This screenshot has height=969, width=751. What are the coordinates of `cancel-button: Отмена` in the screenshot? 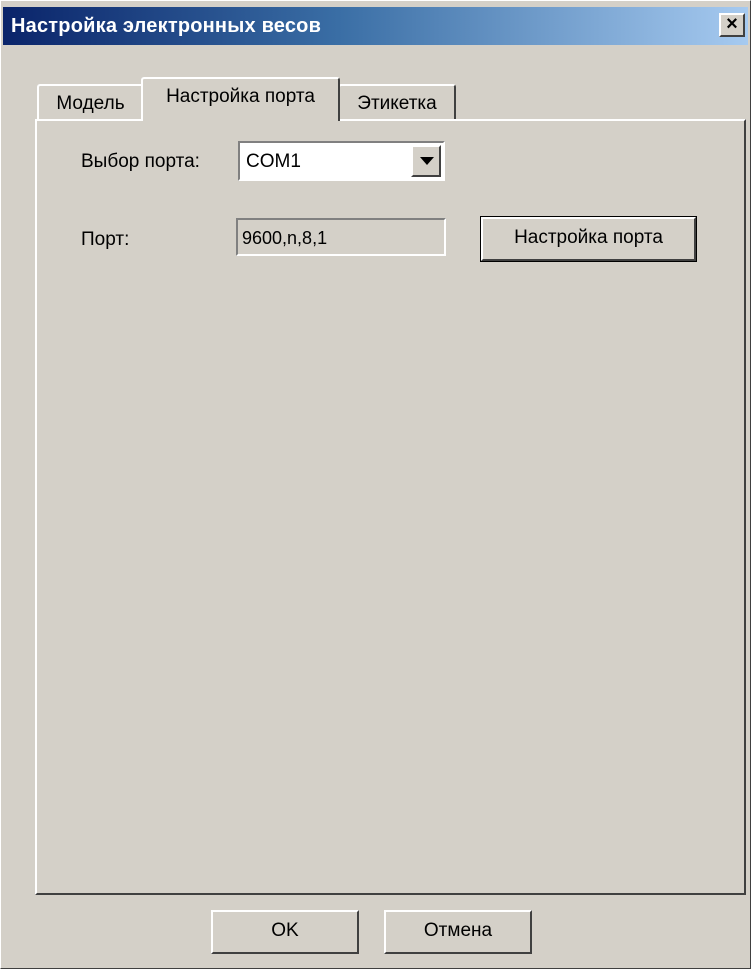 It's located at (458, 932).